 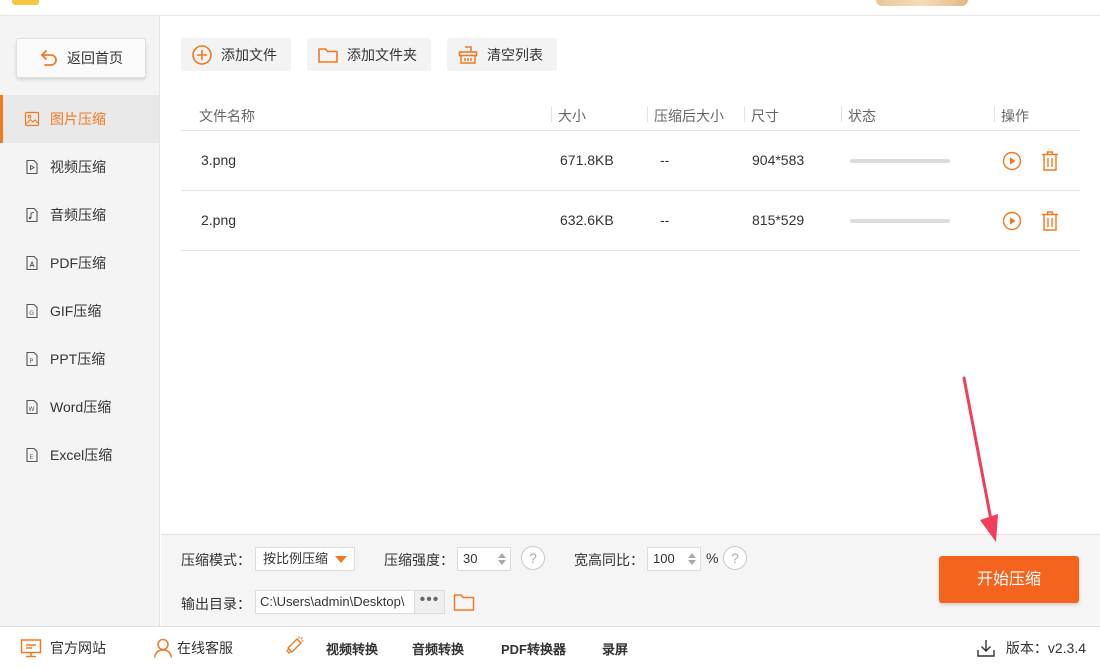 What do you see at coordinates (630, 114) in the screenshot?
I see `table-header: 文件名称 大小 压缩后大小 尺寸 状态 操作` at bounding box center [630, 114].